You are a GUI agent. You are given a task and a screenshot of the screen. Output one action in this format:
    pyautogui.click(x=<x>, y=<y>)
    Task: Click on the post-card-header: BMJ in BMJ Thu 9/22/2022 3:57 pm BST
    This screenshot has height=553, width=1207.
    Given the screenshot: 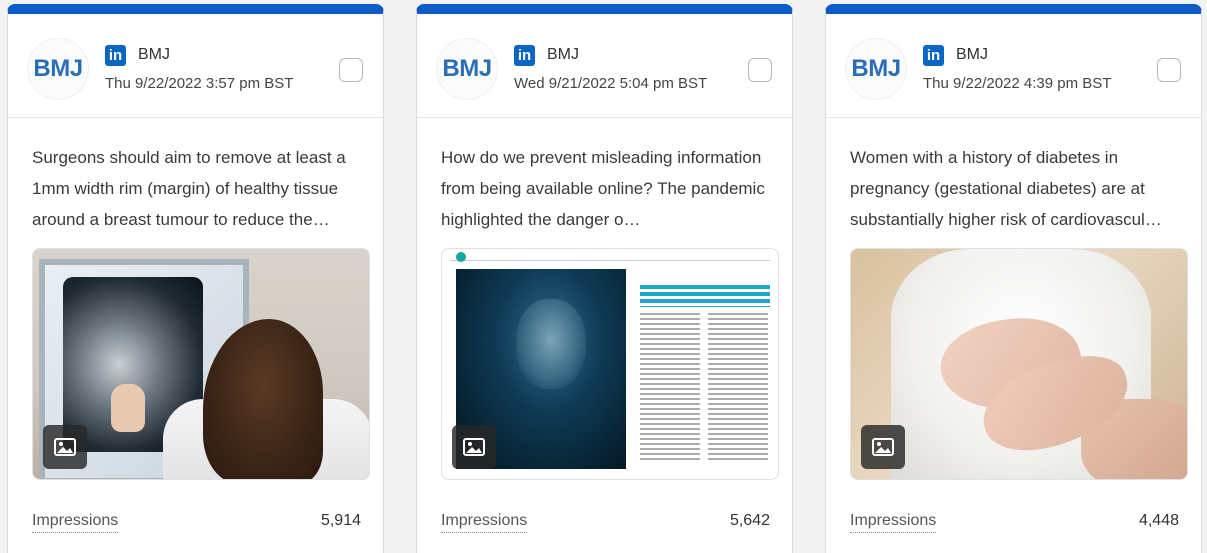 What is the action you would take?
    pyautogui.click(x=195, y=66)
    